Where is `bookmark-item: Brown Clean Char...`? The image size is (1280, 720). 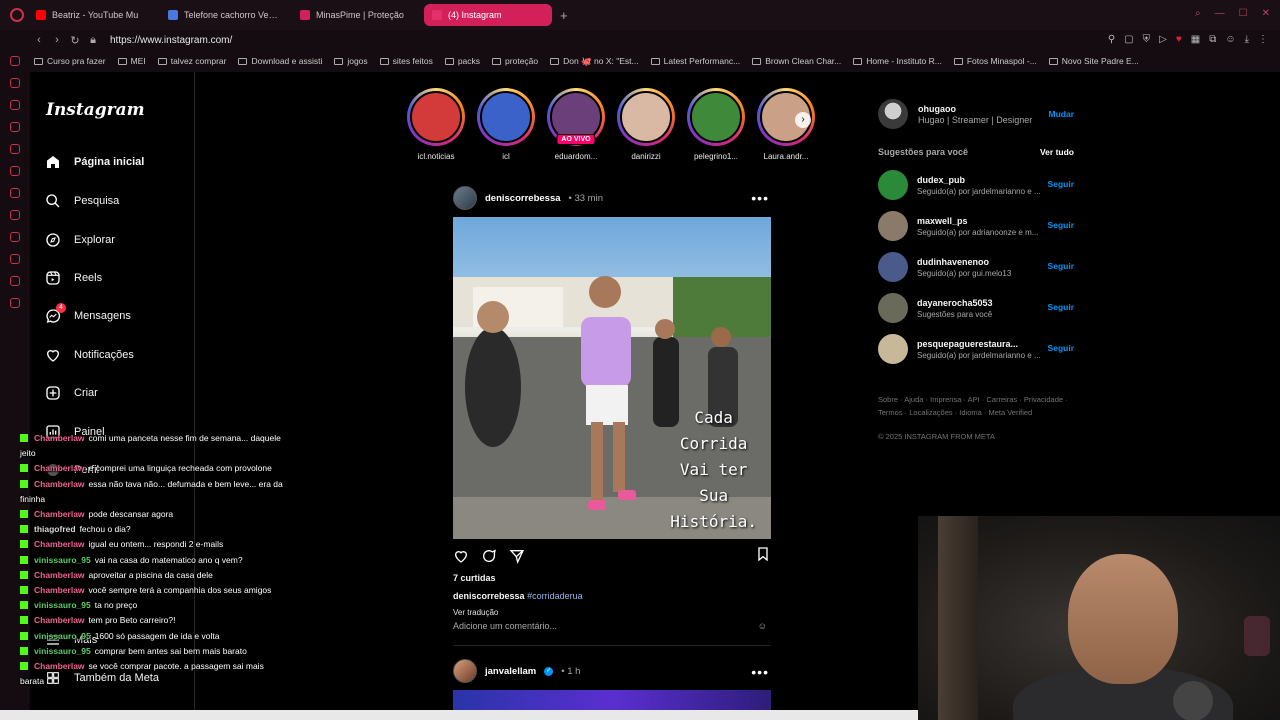
bookmark-item: Brown Clean Char... is located at coordinates (796, 61).